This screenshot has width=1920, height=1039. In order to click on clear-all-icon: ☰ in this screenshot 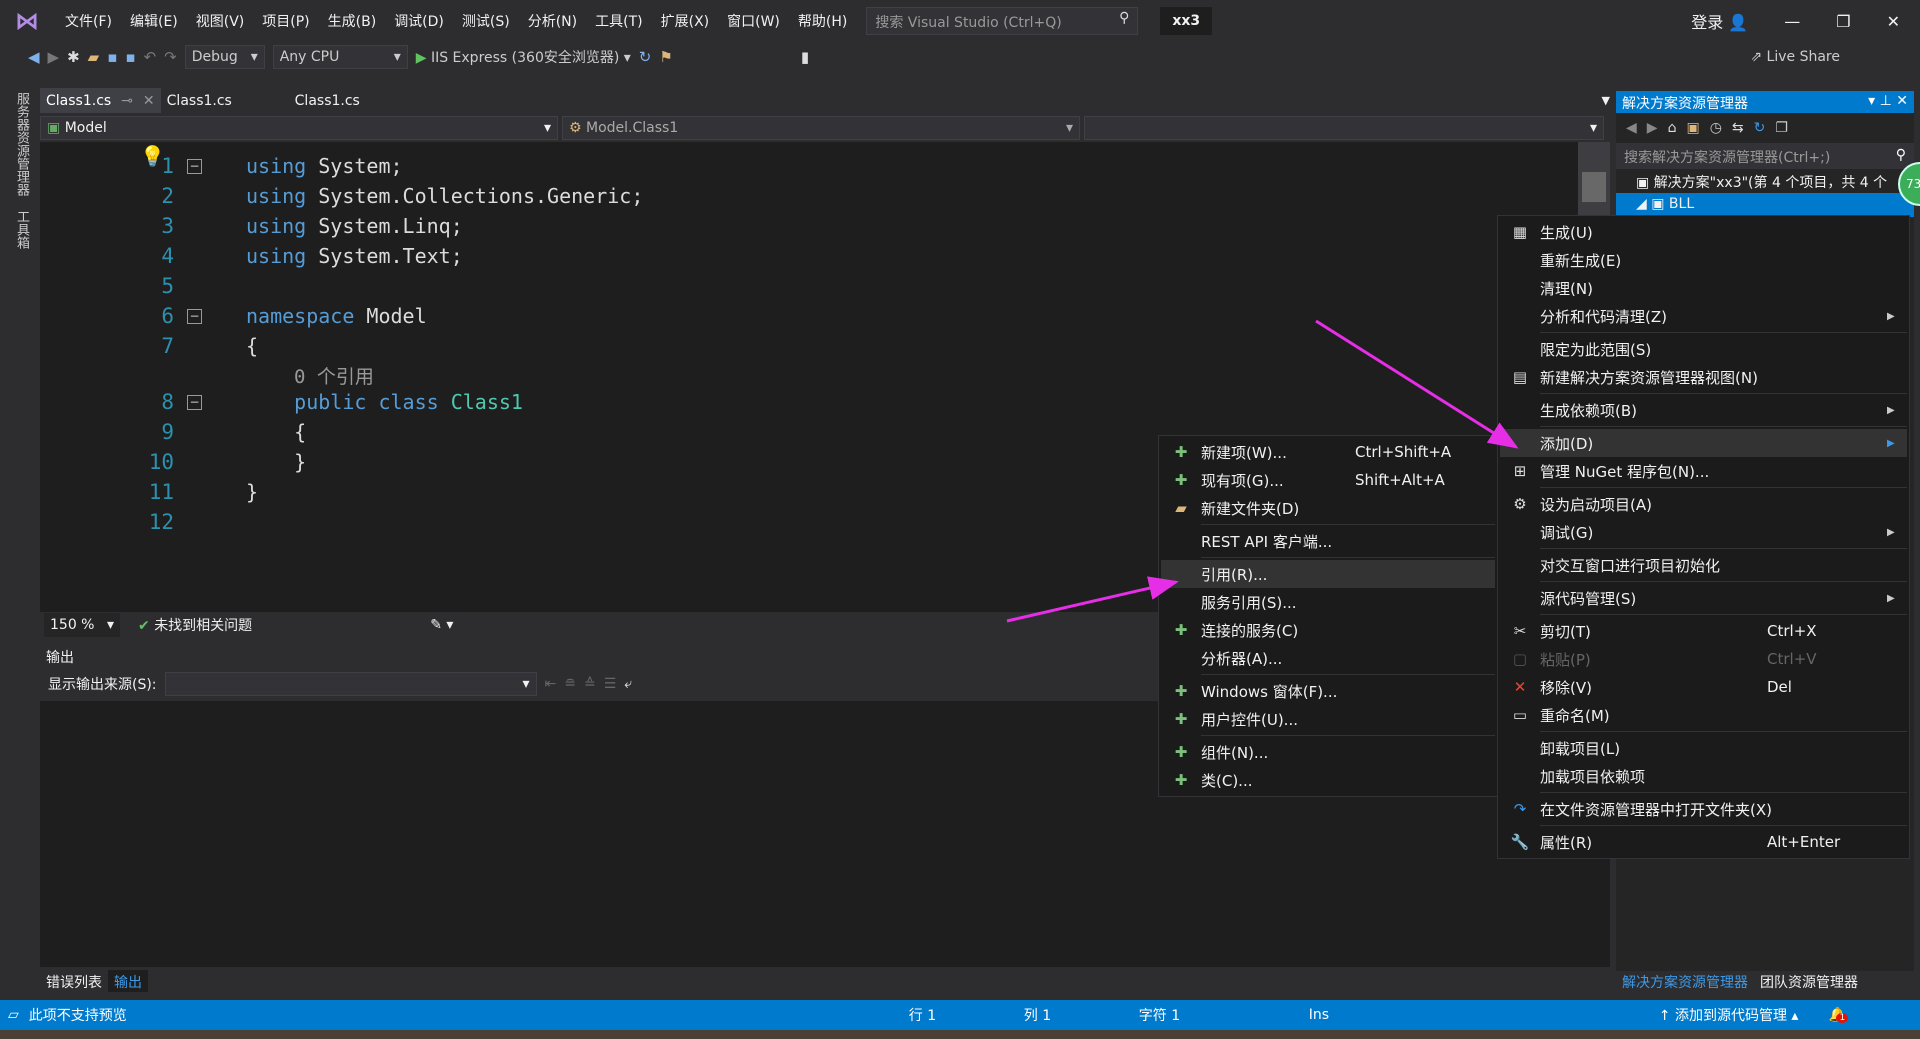, I will do `click(610, 684)`.